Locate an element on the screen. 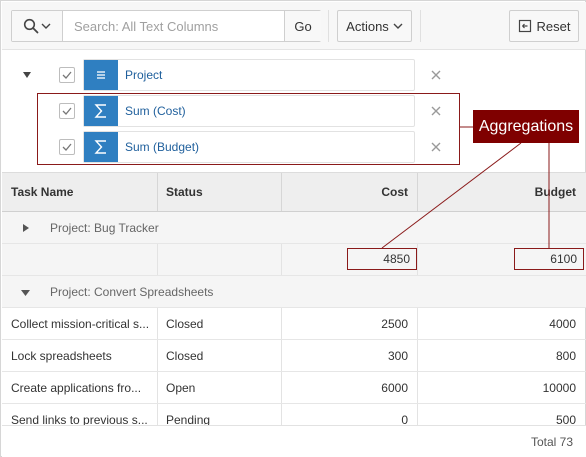  cell-task-name: Lock spreadsheets is located at coordinates (61, 355).